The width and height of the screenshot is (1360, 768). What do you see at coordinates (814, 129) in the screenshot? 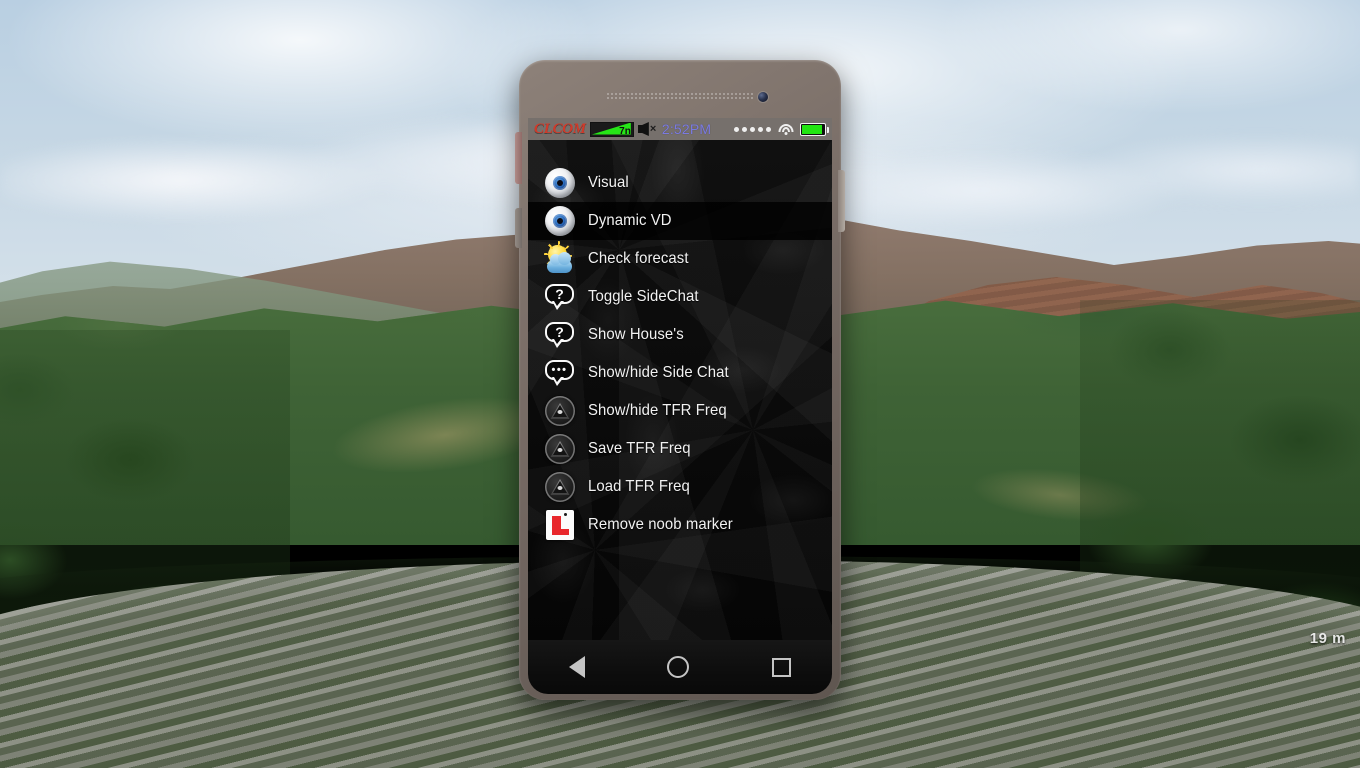
I see `battery-icon` at bounding box center [814, 129].